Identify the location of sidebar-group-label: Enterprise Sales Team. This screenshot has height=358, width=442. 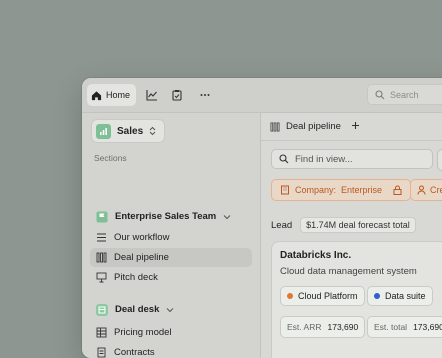
(166, 216).